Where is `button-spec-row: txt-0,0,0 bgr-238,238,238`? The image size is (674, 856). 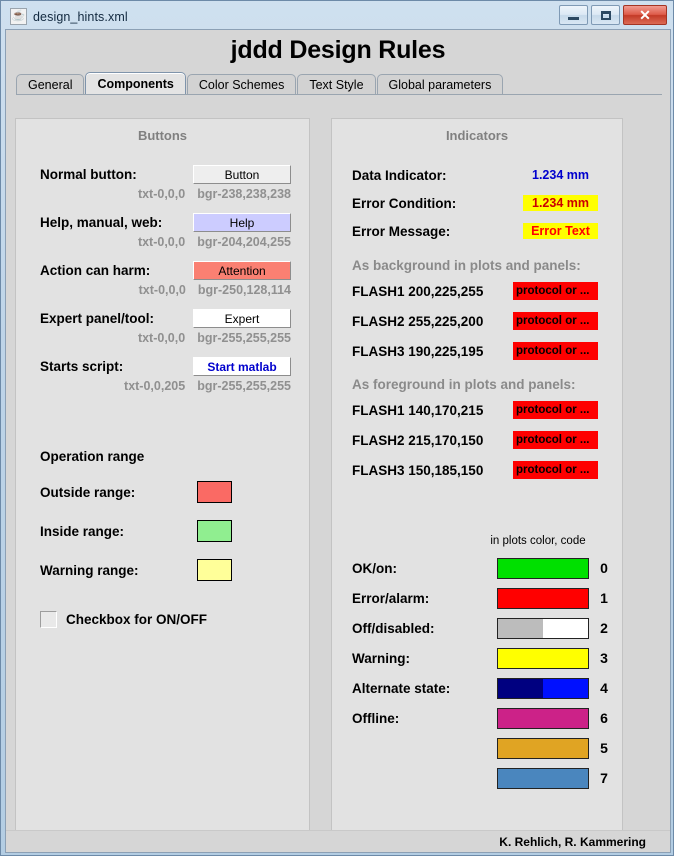
button-spec-row: txt-0,0,0 bgr-238,238,238 is located at coordinates (162, 192).